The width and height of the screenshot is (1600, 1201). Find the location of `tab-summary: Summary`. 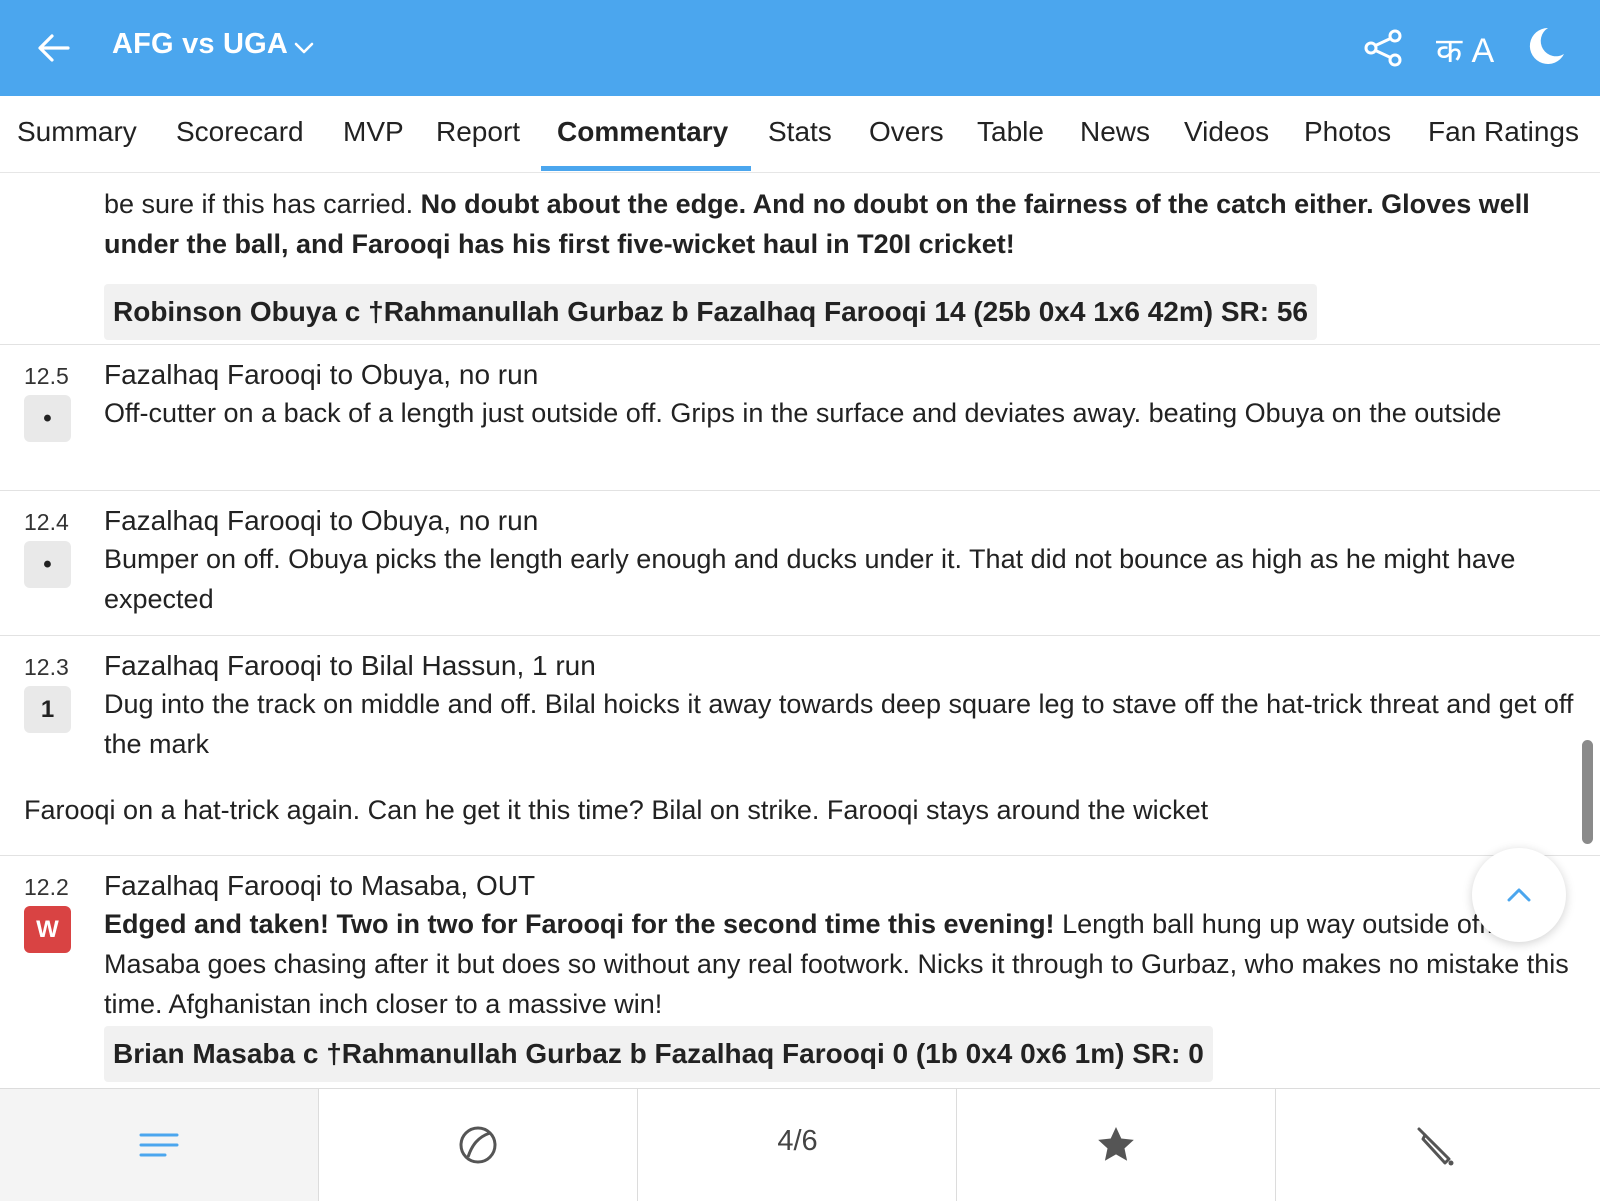

tab-summary: Summary is located at coordinates (77, 132).